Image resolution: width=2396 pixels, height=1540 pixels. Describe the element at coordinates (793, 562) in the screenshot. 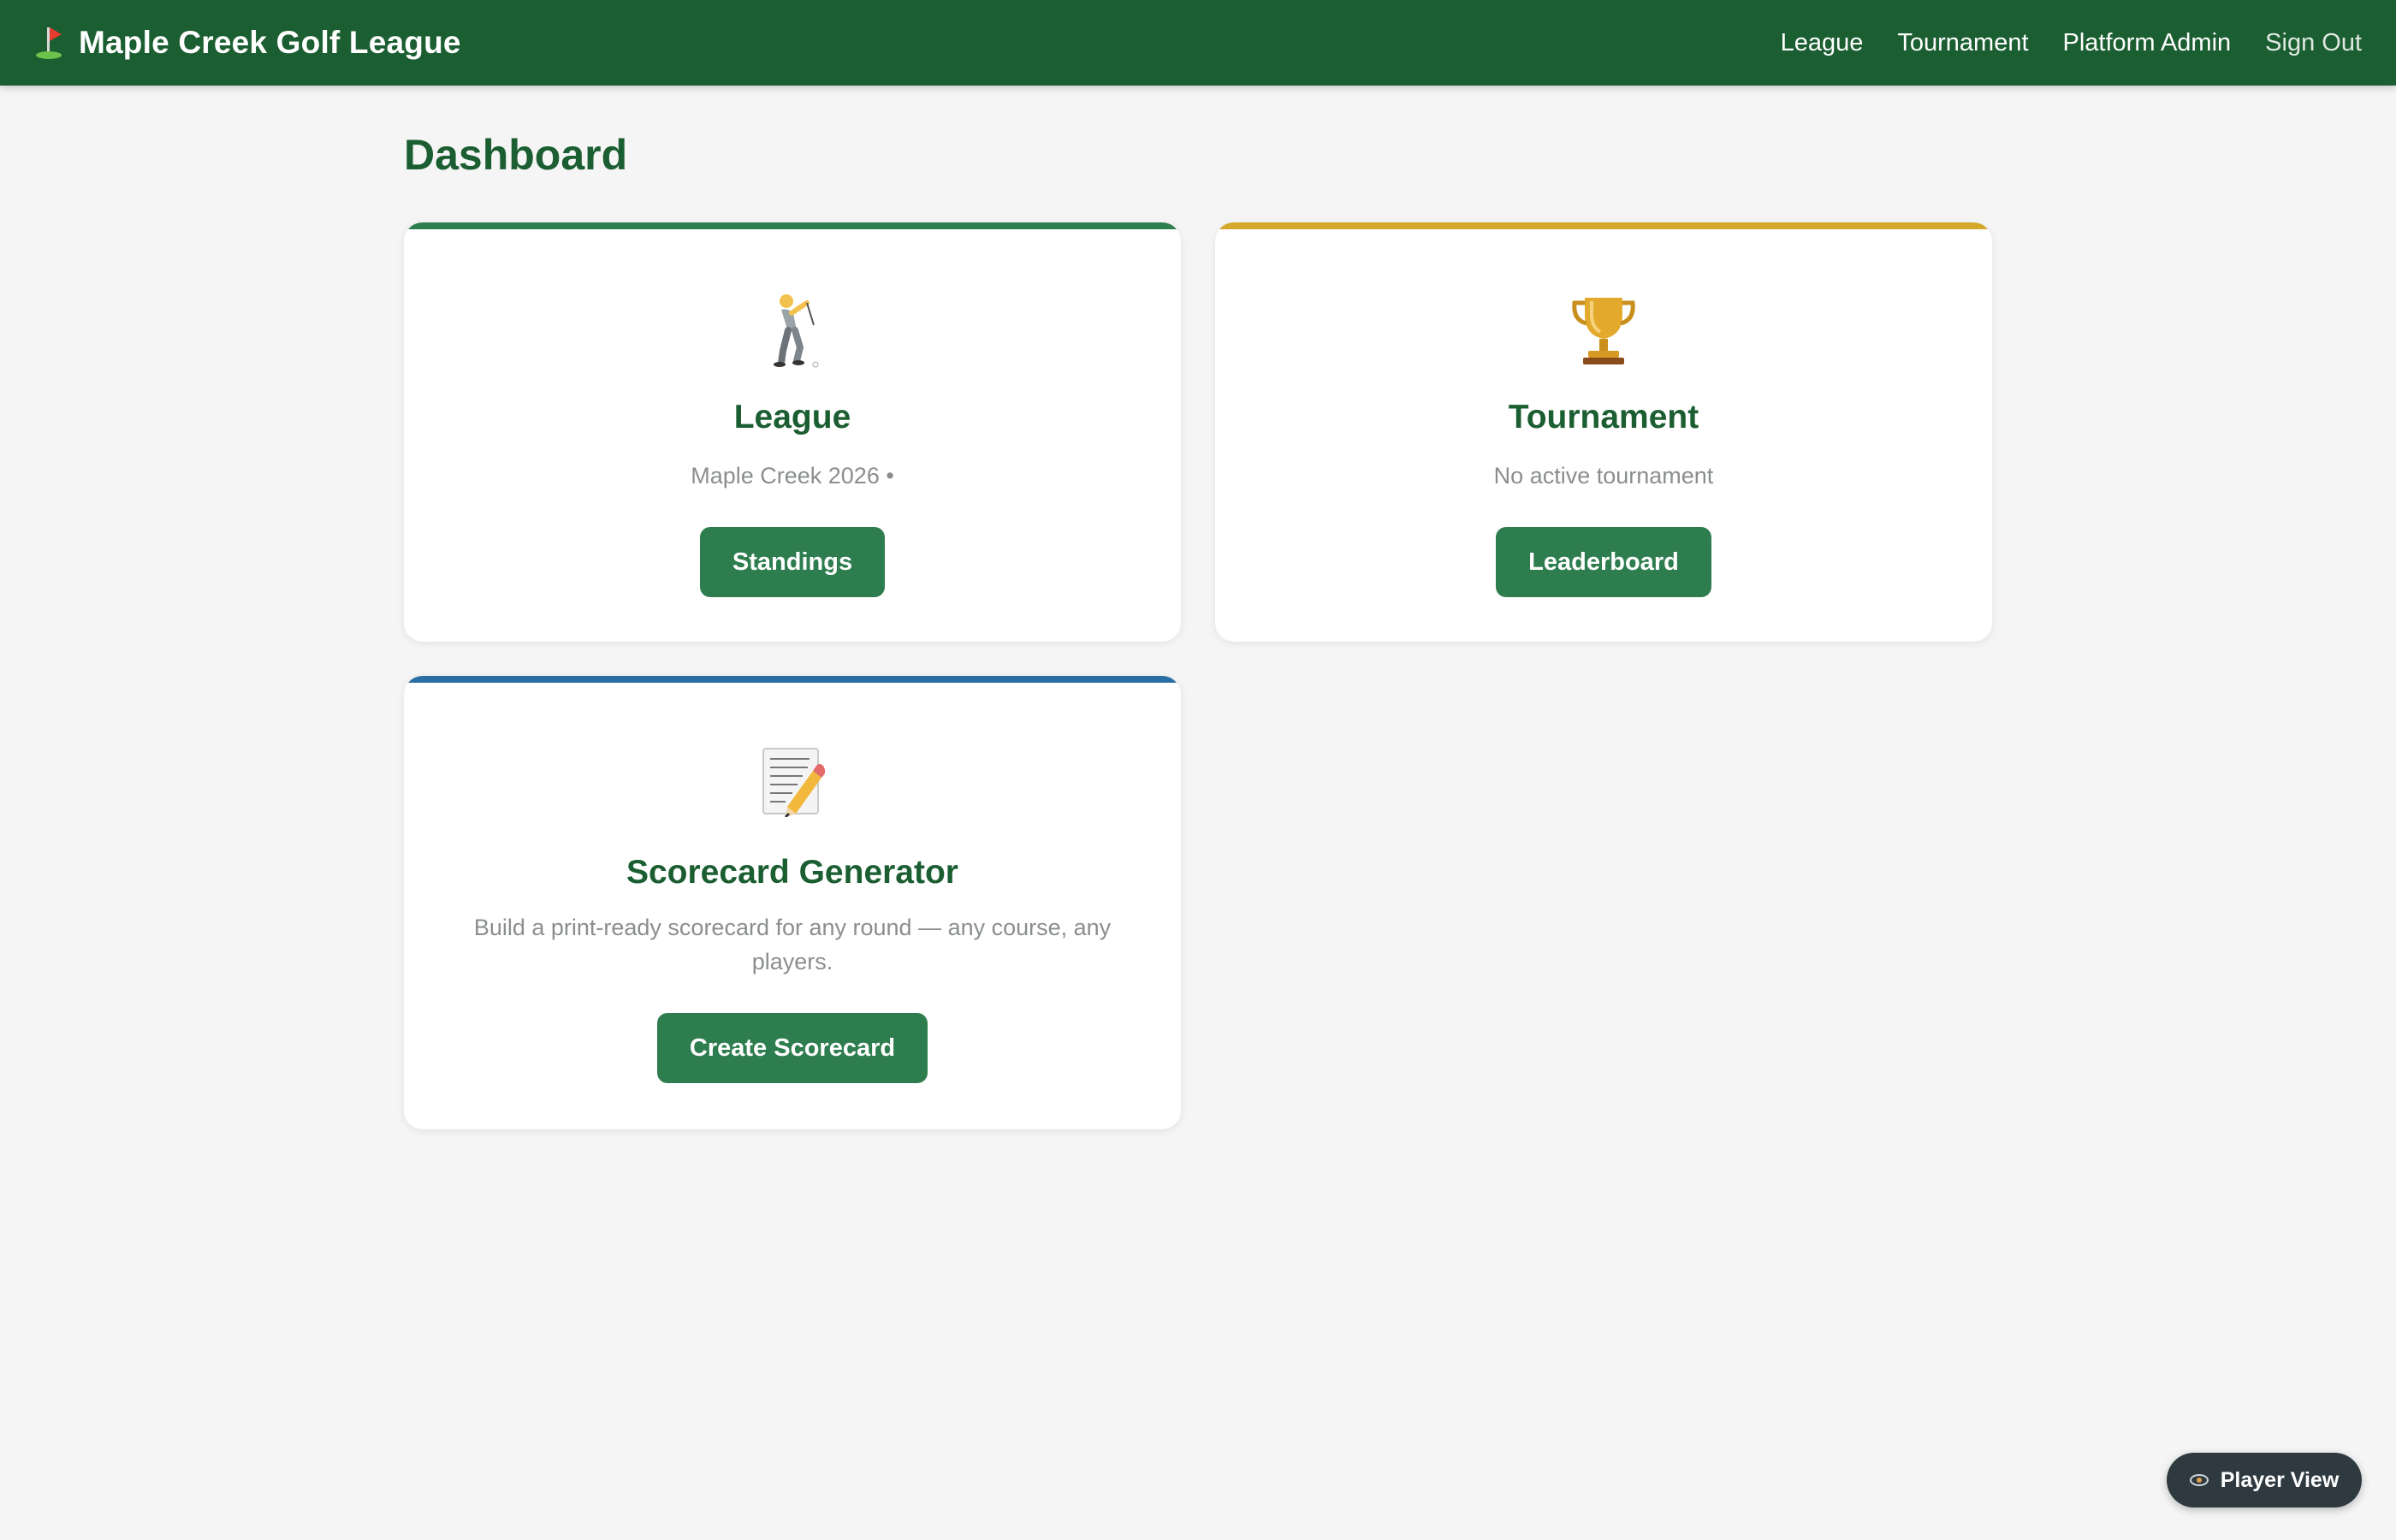

I see `standings-button: Standings` at that location.